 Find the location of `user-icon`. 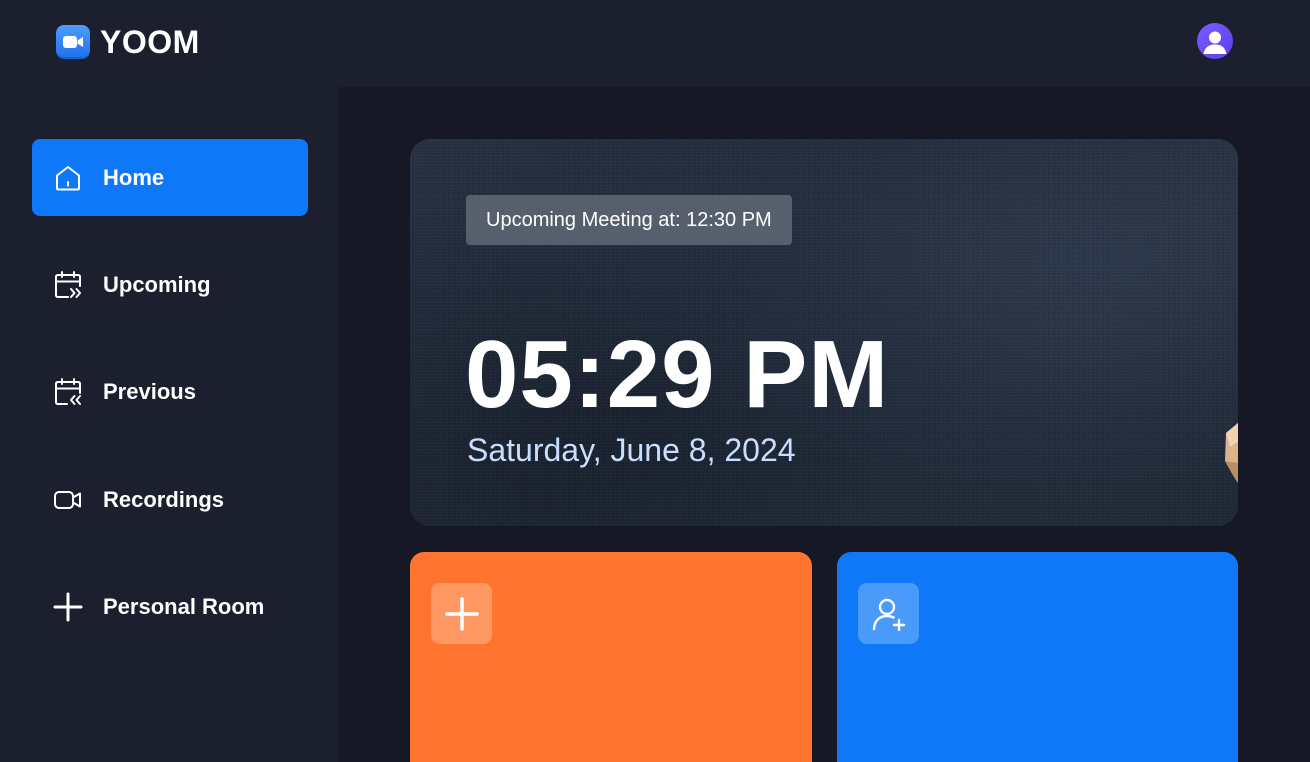

user-icon is located at coordinates (1215, 42).